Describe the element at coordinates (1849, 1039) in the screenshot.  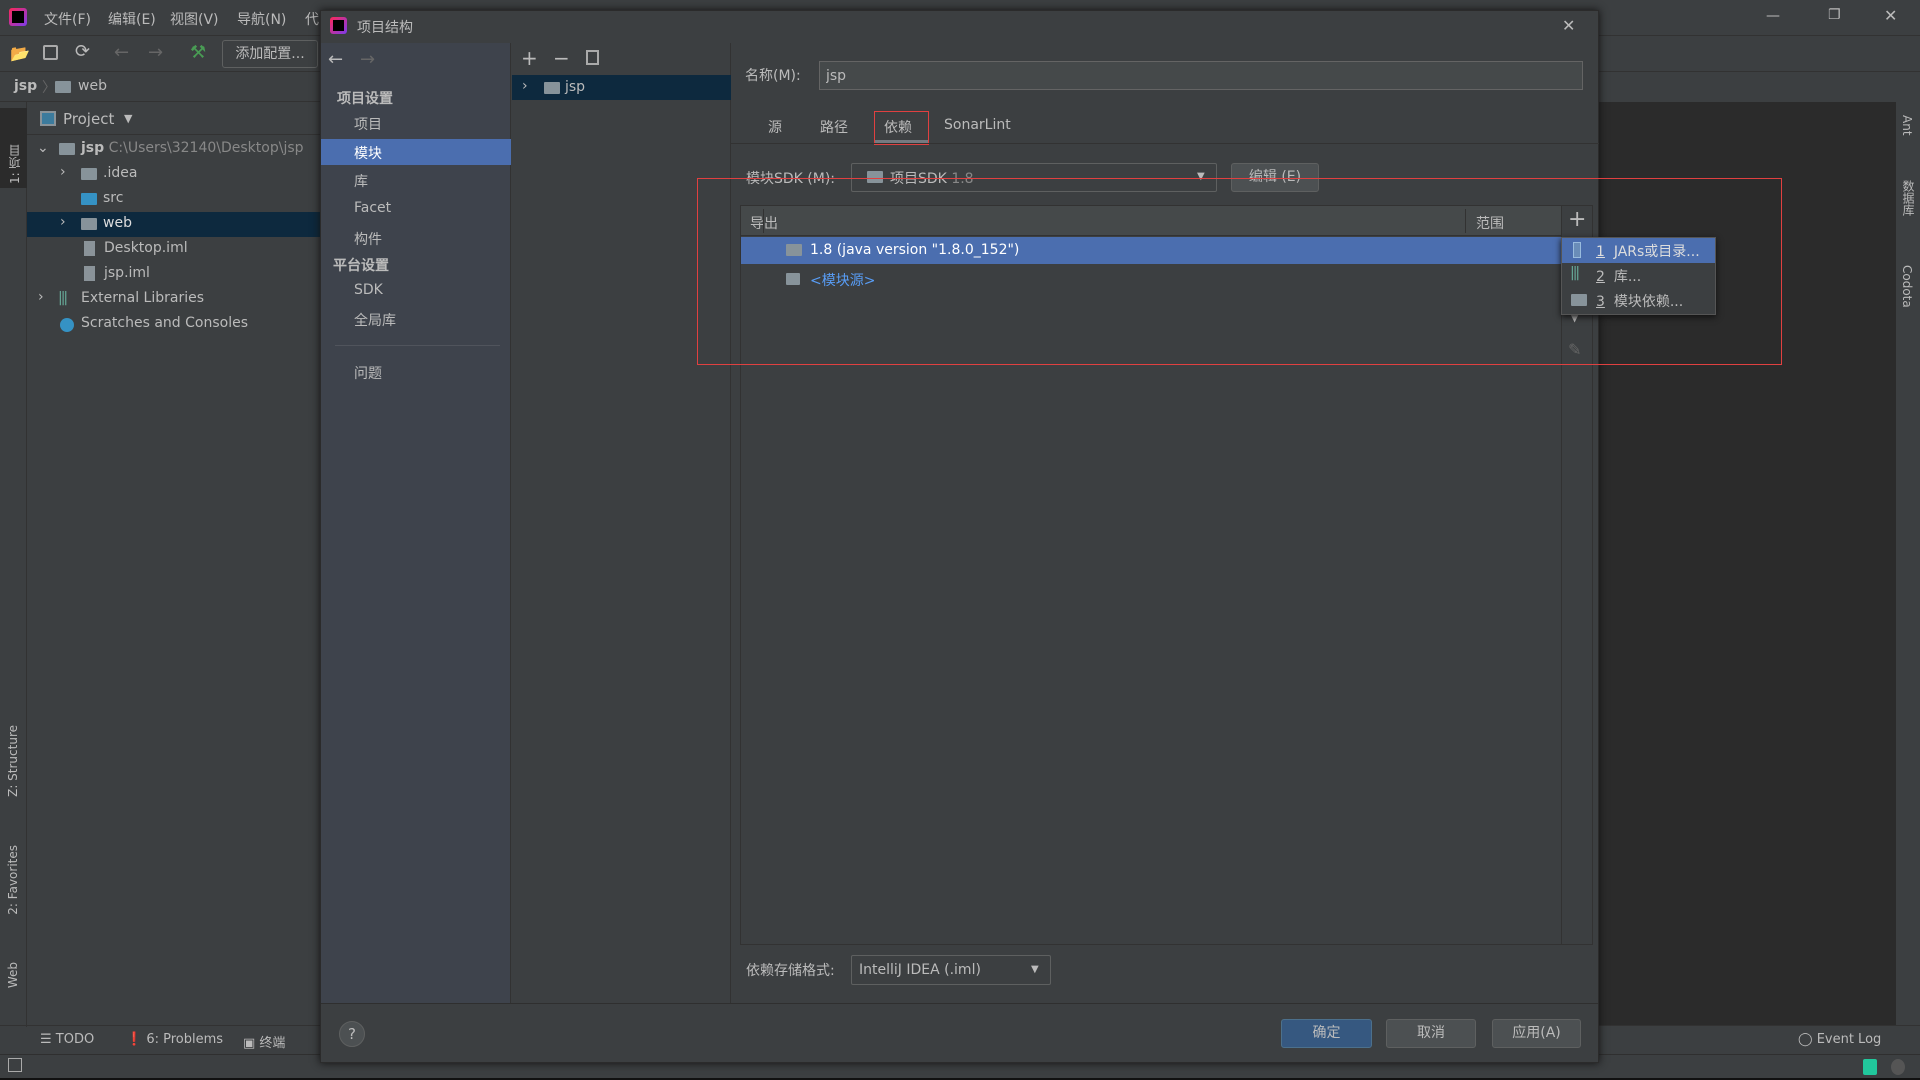
I see `event-log-label: Event Log` at that location.